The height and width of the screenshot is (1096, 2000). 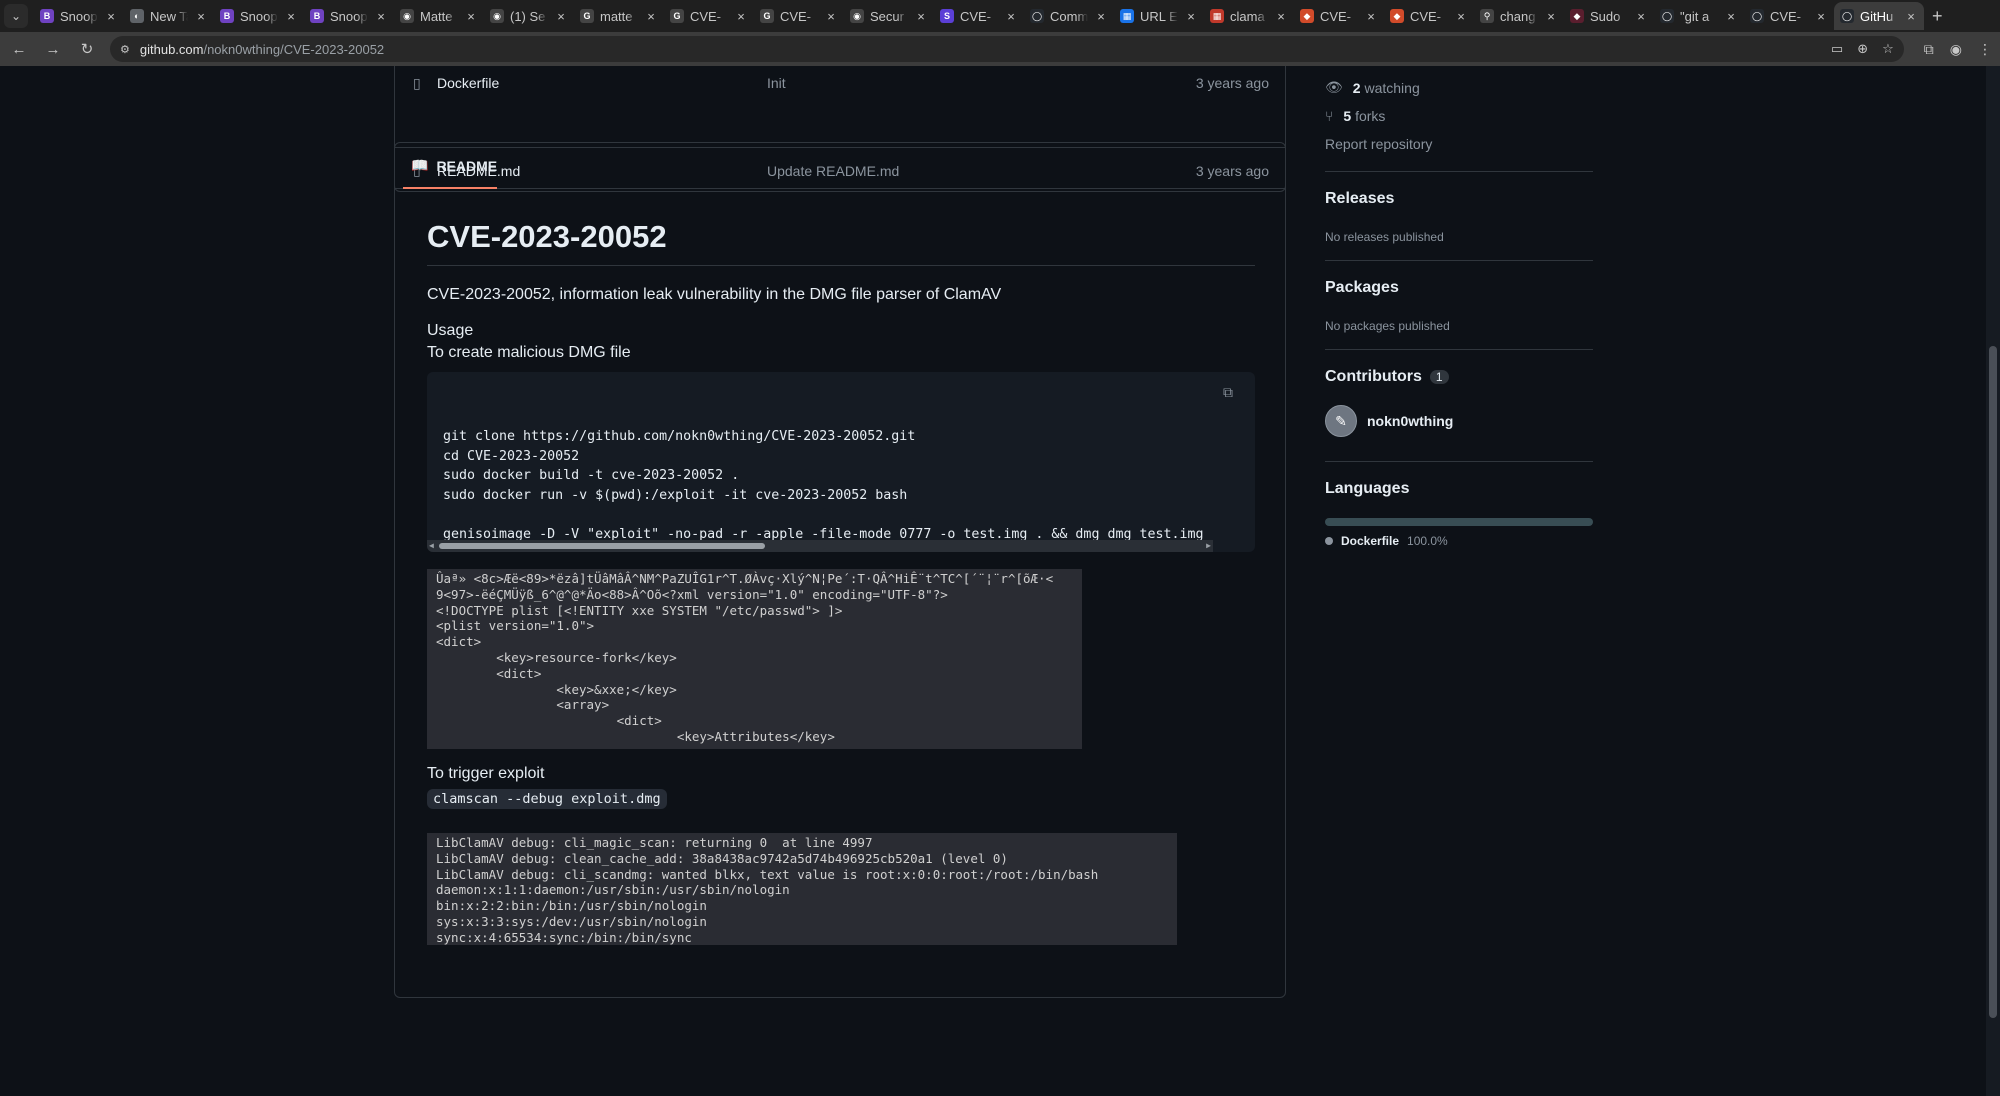 What do you see at coordinates (602, 546) in the screenshot?
I see `scroll-thumb` at bounding box center [602, 546].